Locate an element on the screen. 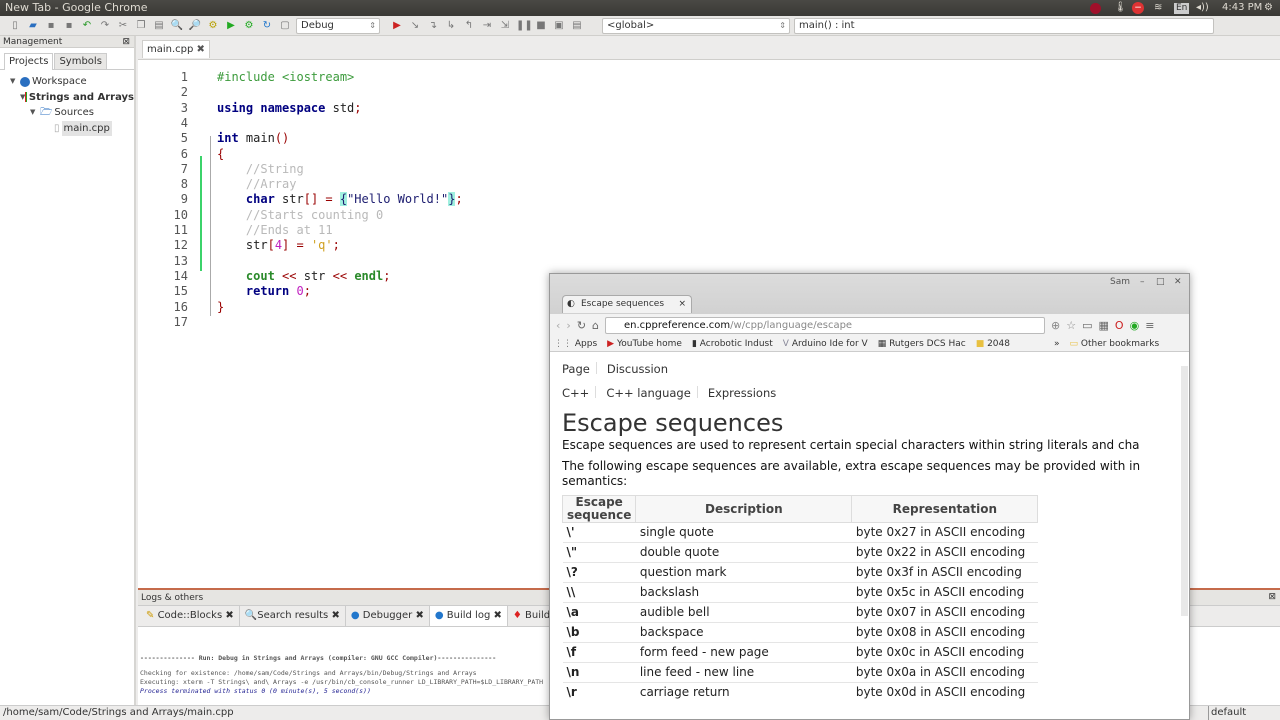 This screenshot has height=720, width=1280. page-tab: Page is located at coordinates (579, 369).